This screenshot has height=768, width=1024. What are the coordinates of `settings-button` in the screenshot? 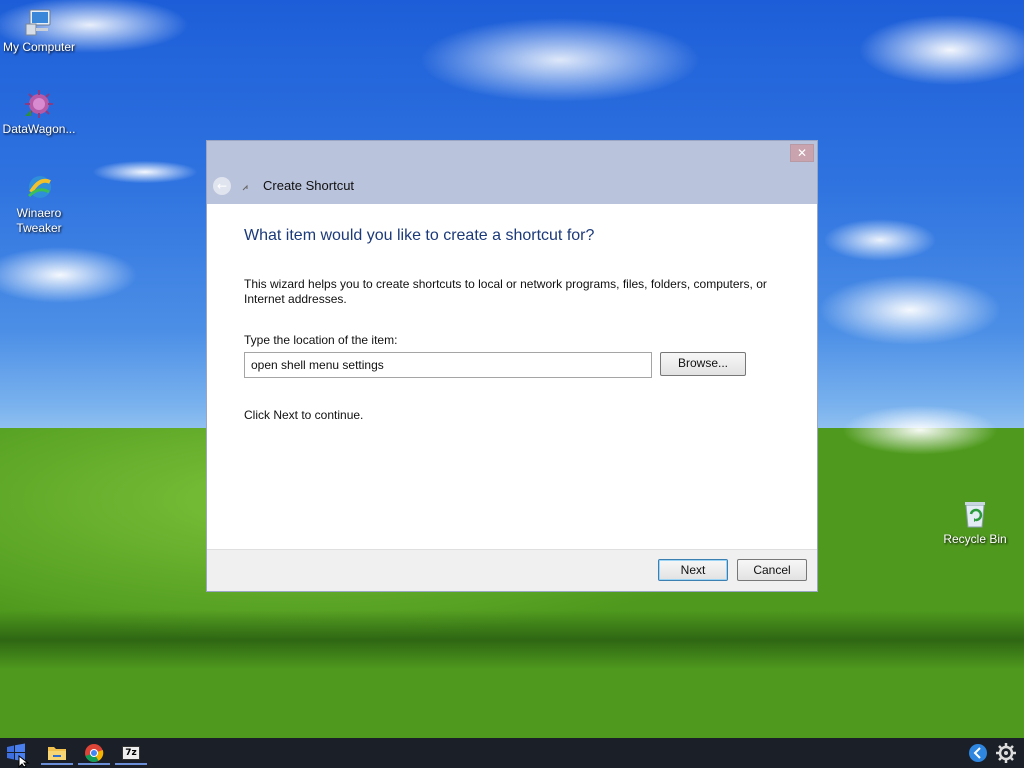 It's located at (1006, 753).